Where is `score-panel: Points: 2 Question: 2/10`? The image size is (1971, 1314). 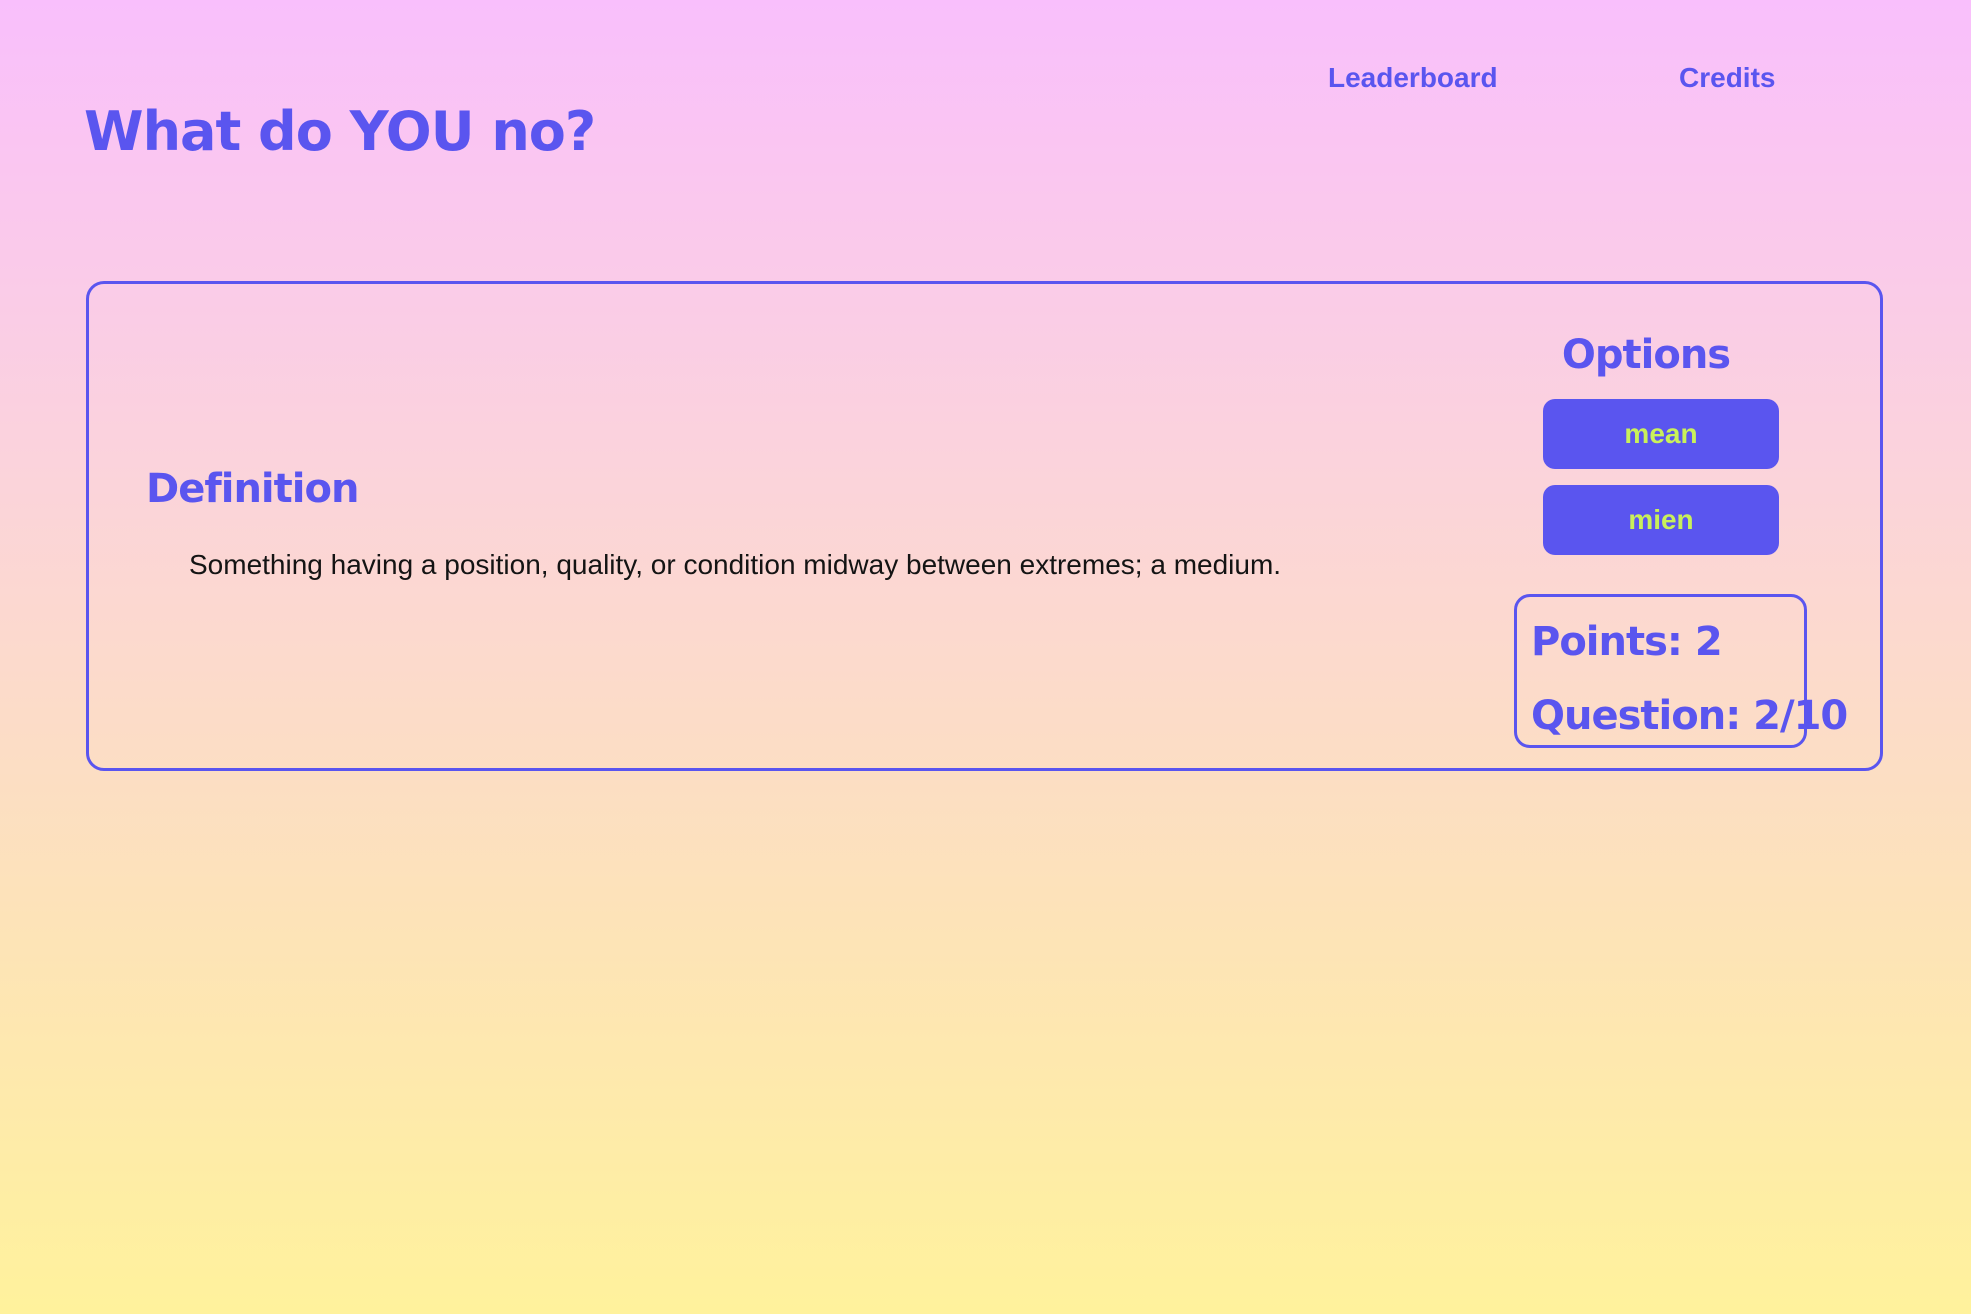
score-panel: Points: 2 Question: 2/10 is located at coordinates (1681, 671).